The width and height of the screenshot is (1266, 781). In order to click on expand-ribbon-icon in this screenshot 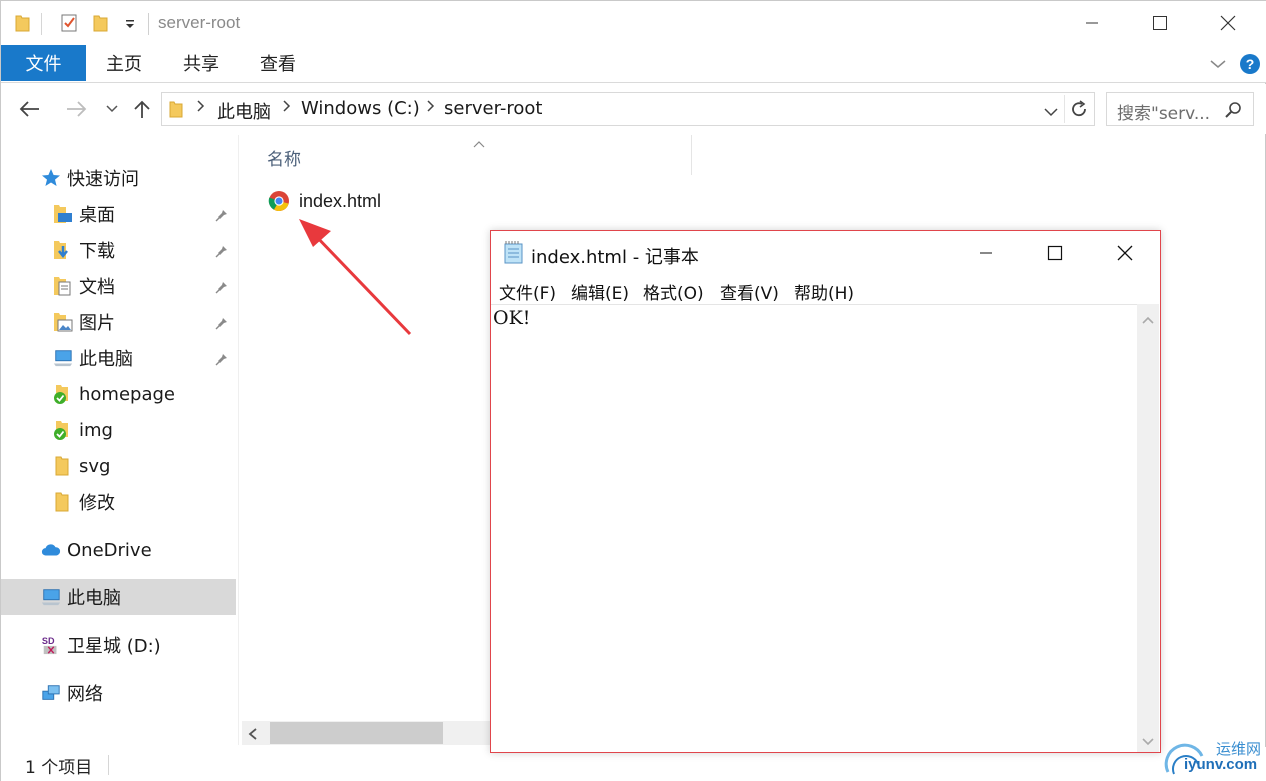, I will do `click(1218, 66)`.